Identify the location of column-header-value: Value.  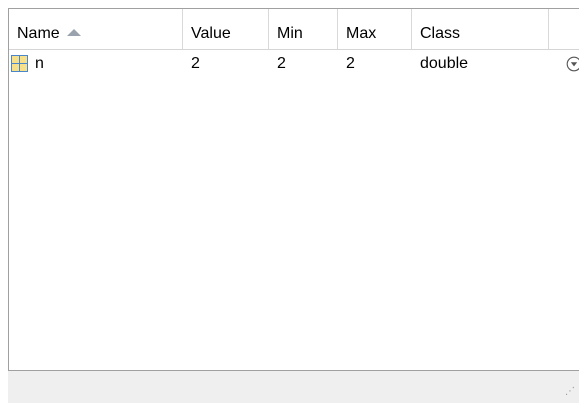
(226, 29).